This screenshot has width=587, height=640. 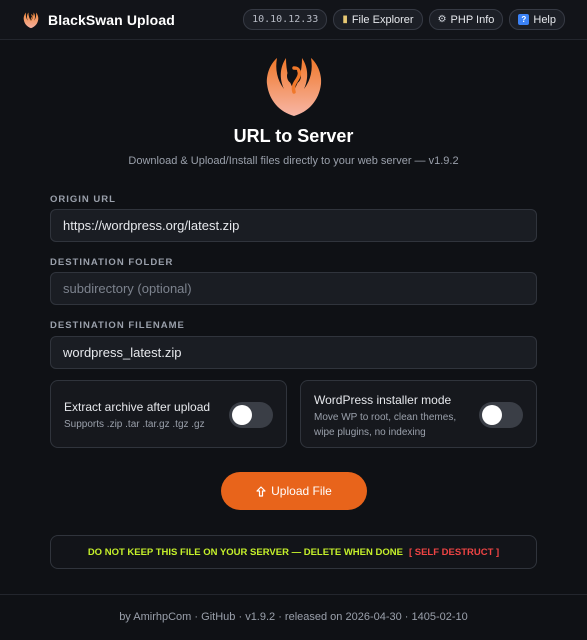 What do you see at coordinates (293, 288) in the screenshot?
I see `destination-folder-input` at bounding box center [293, 288].